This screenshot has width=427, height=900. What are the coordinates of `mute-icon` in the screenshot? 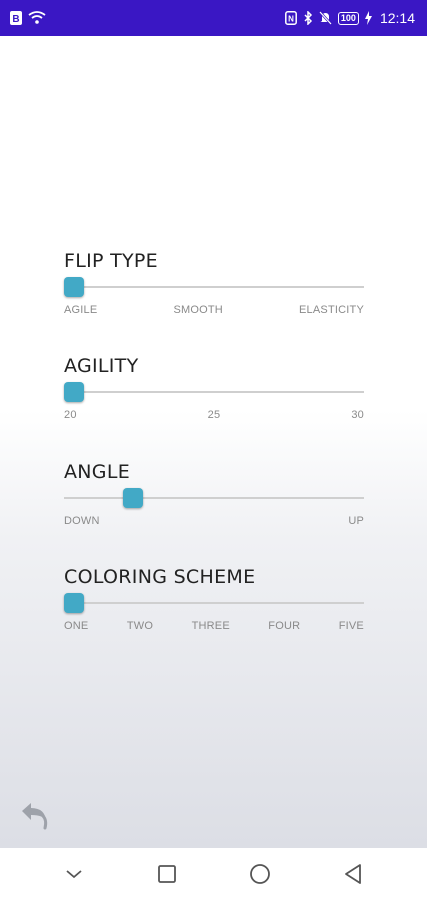 It's located at (325, 18).